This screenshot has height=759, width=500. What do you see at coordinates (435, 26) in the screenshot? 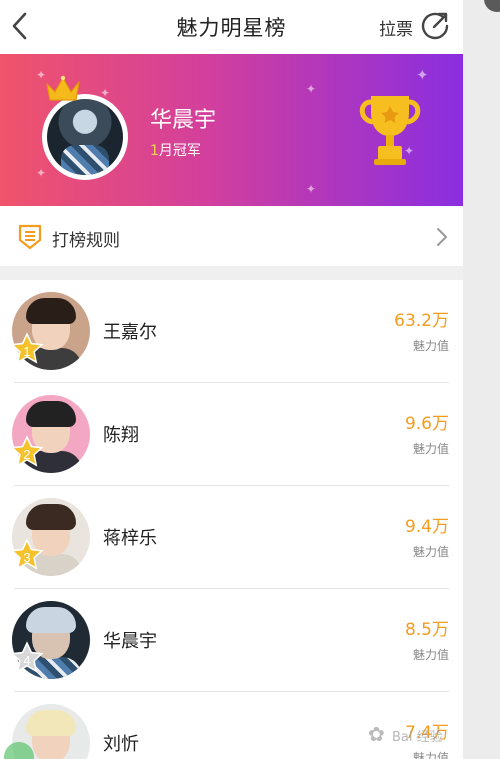
I see `share-icon` at bounding box center [435, 26].